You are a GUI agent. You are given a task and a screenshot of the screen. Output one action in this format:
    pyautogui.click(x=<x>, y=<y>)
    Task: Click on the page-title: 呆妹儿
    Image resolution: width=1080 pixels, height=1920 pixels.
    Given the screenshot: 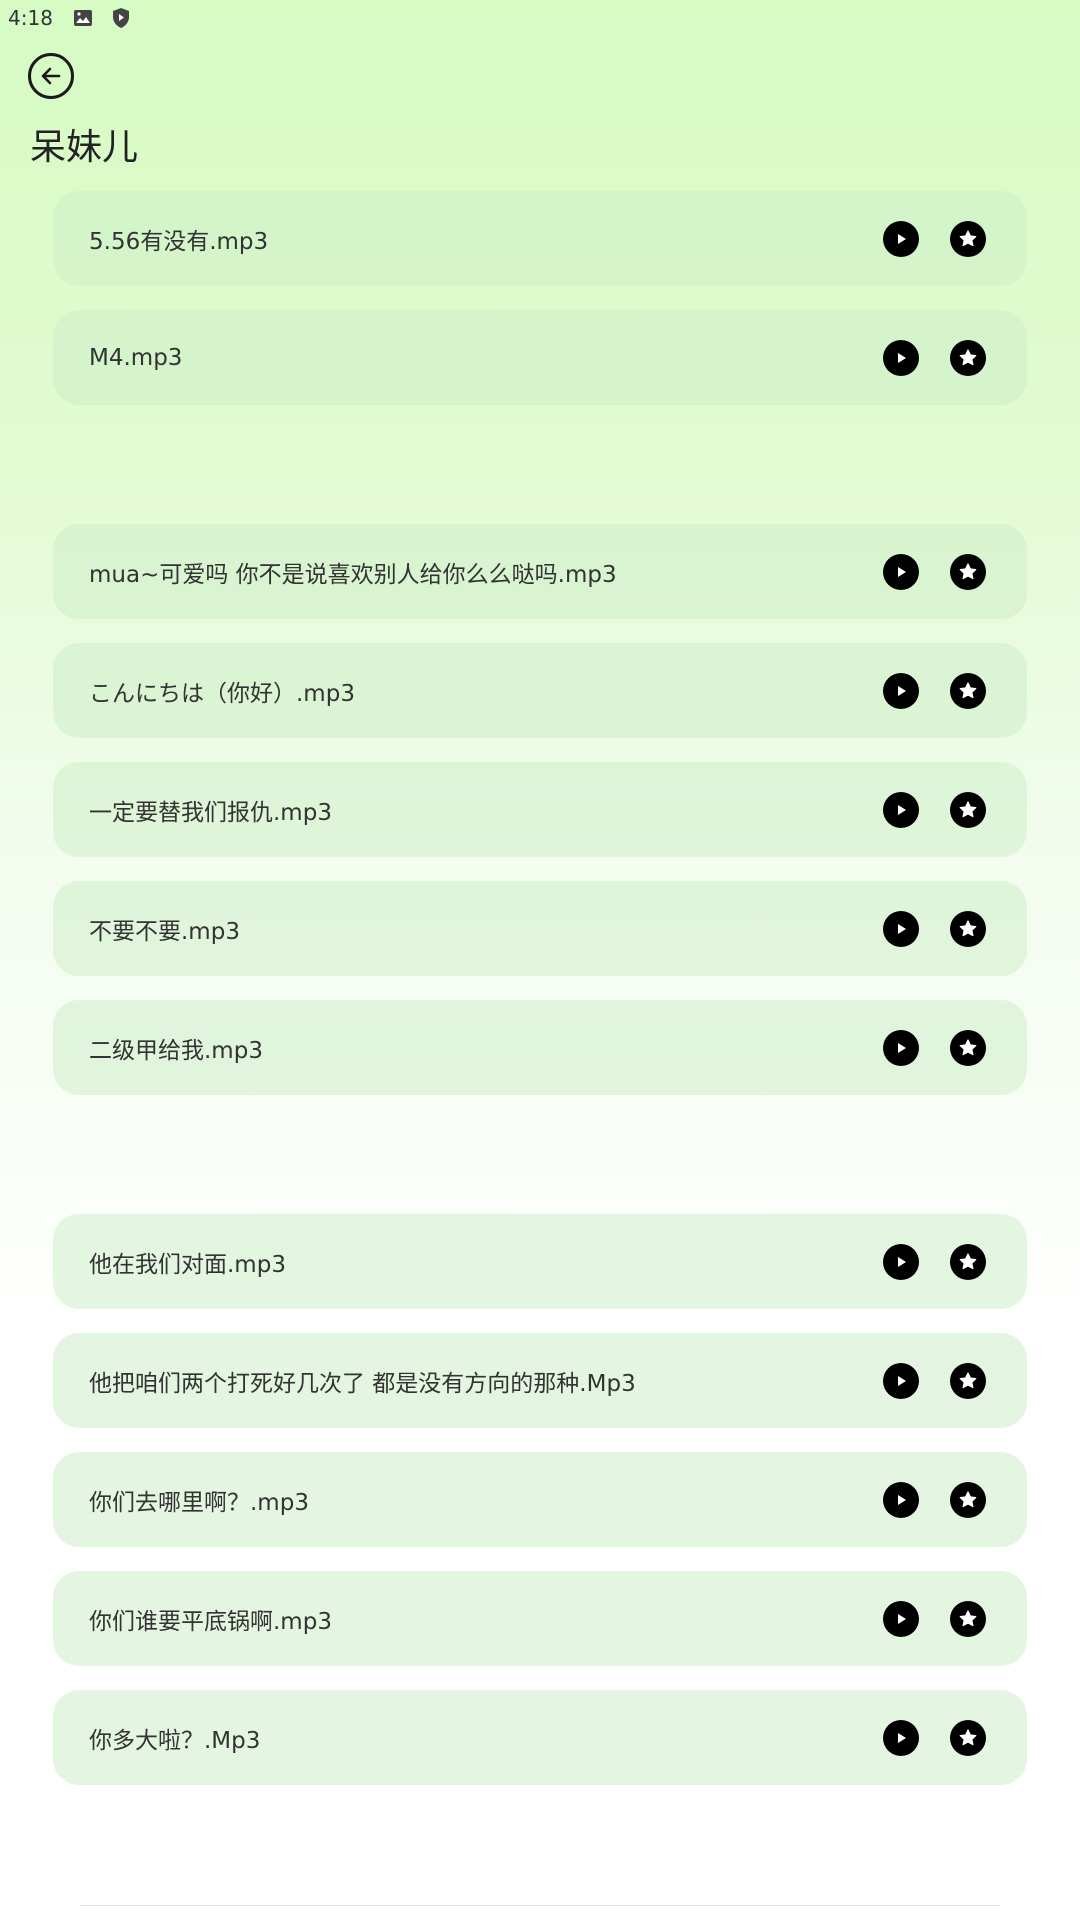 What is the action you would take?
    pyautogui.click(x=84, y=147)
    